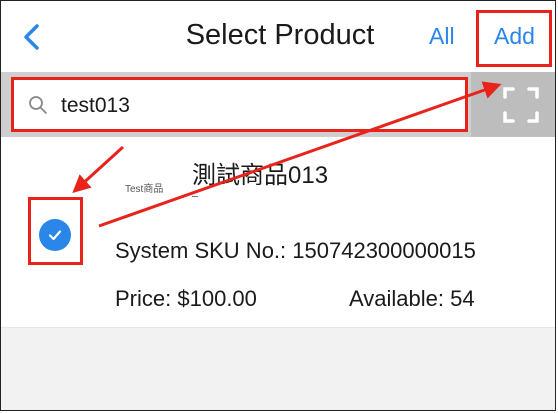 The width and height of the screenshot is (558, 413). I want to click on checkmark-icon, so click(55, 235).